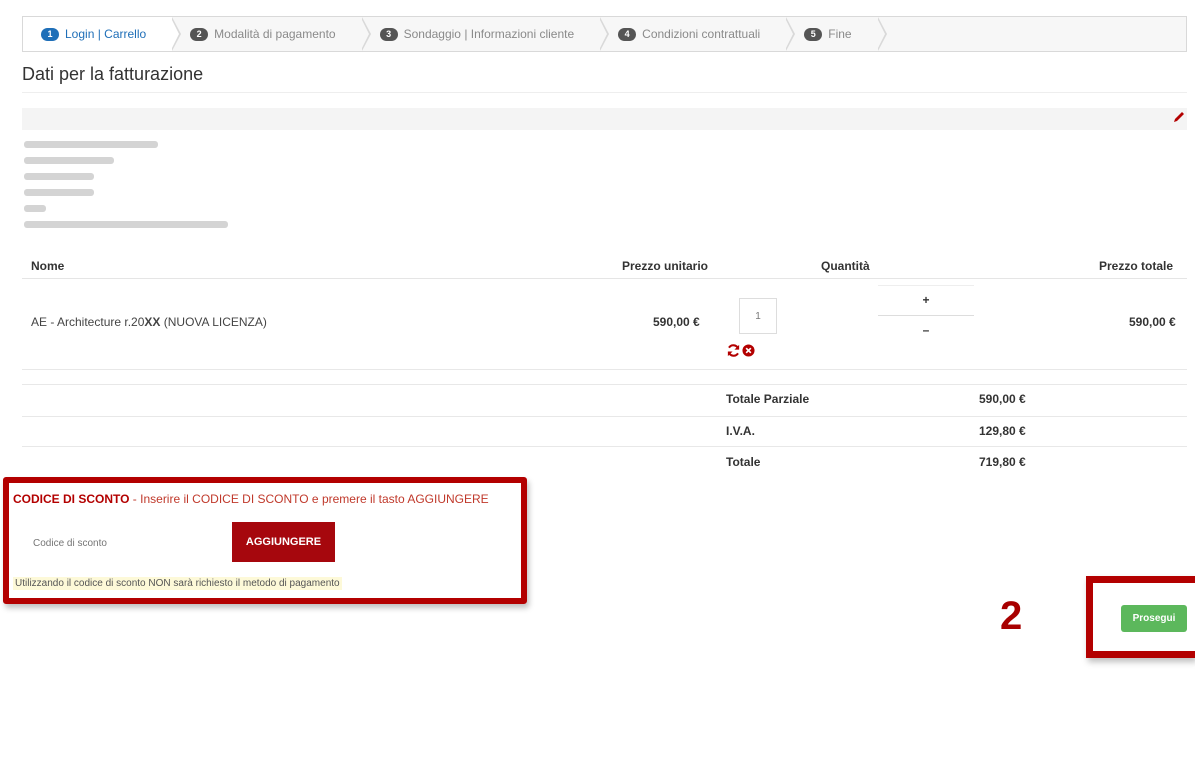 Image resolution: width=1195 pixels, height=777 pixels. Describe the element at coordinates (701, 34) in the screenshot. I see `step-label: Condizioni contrattuali` at that location.